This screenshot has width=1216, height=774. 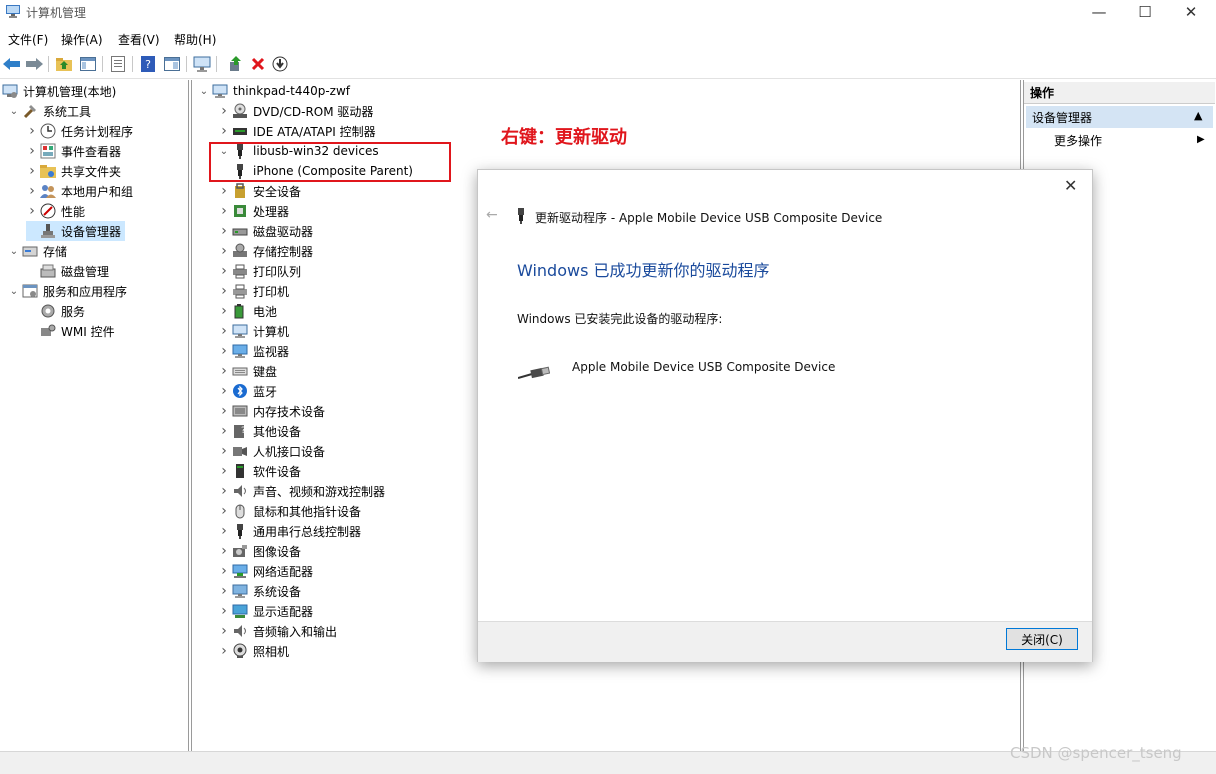 I want to click on device-category: › 网络适配器, so click(x=265, y=571).